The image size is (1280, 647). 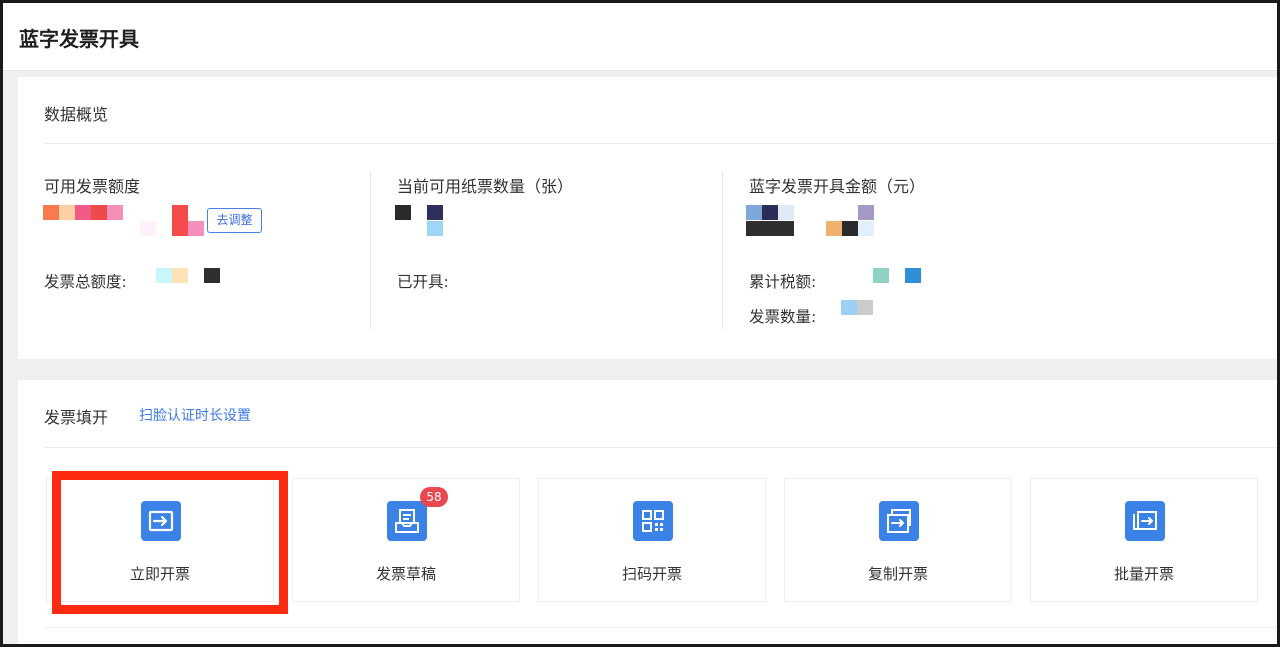 I want to click on invoice-fill-title: 发票填开, so click(x=76, y=417).